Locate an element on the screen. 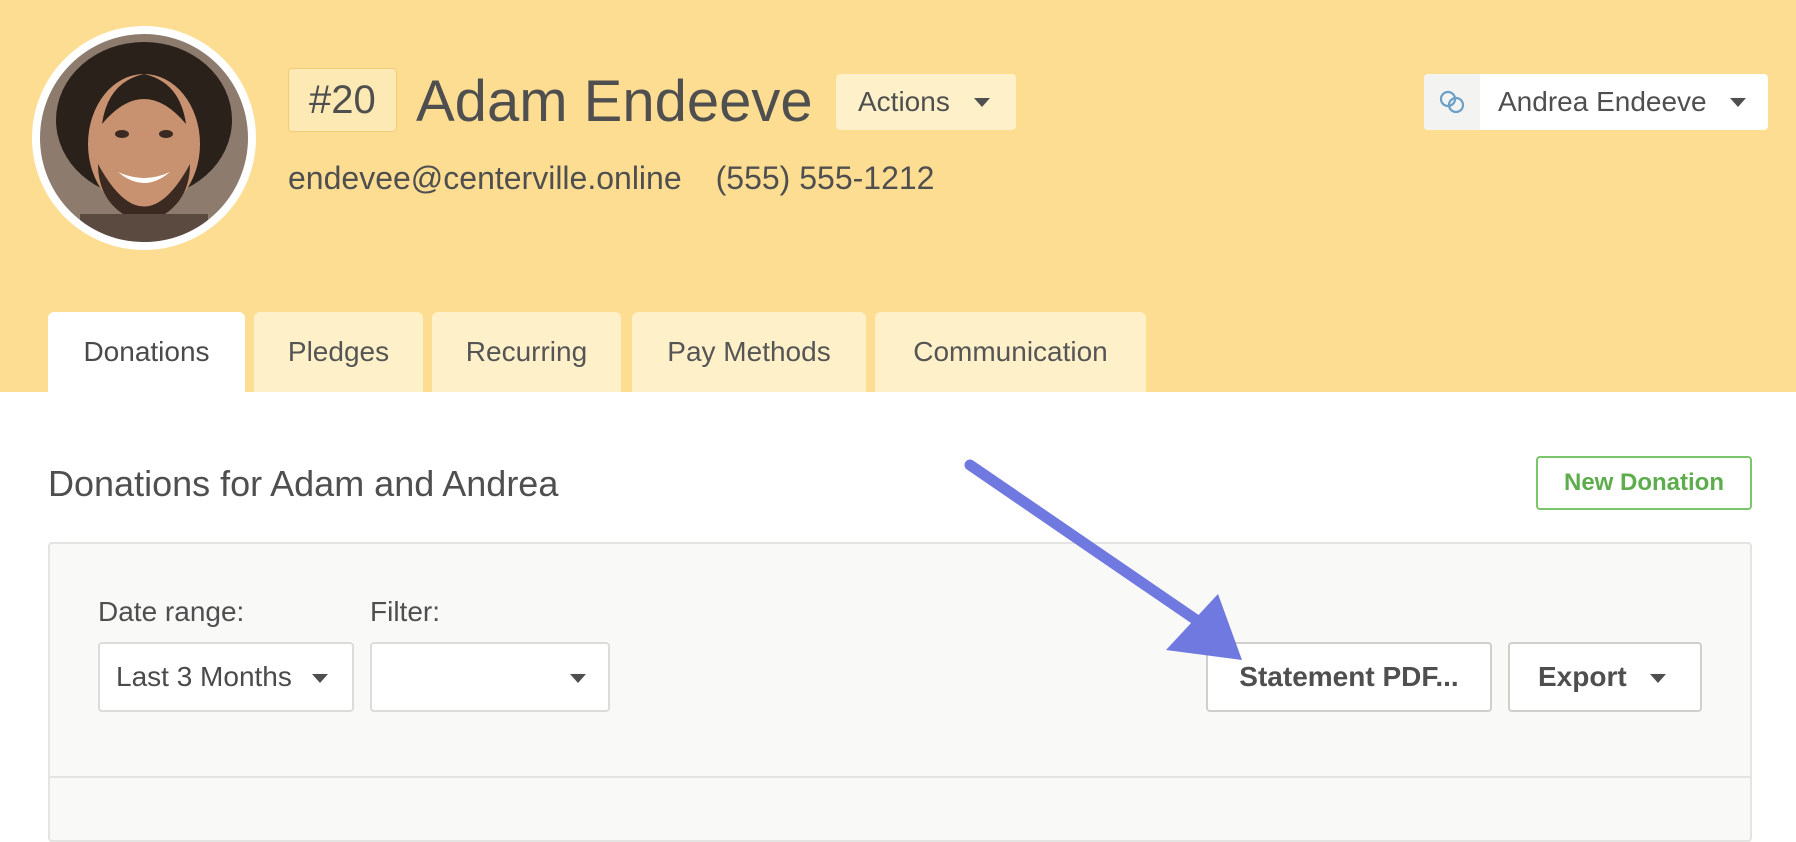 This screenshot has height=842, width=1796. tab-donations: Donations is located at coordinates (146, 352).